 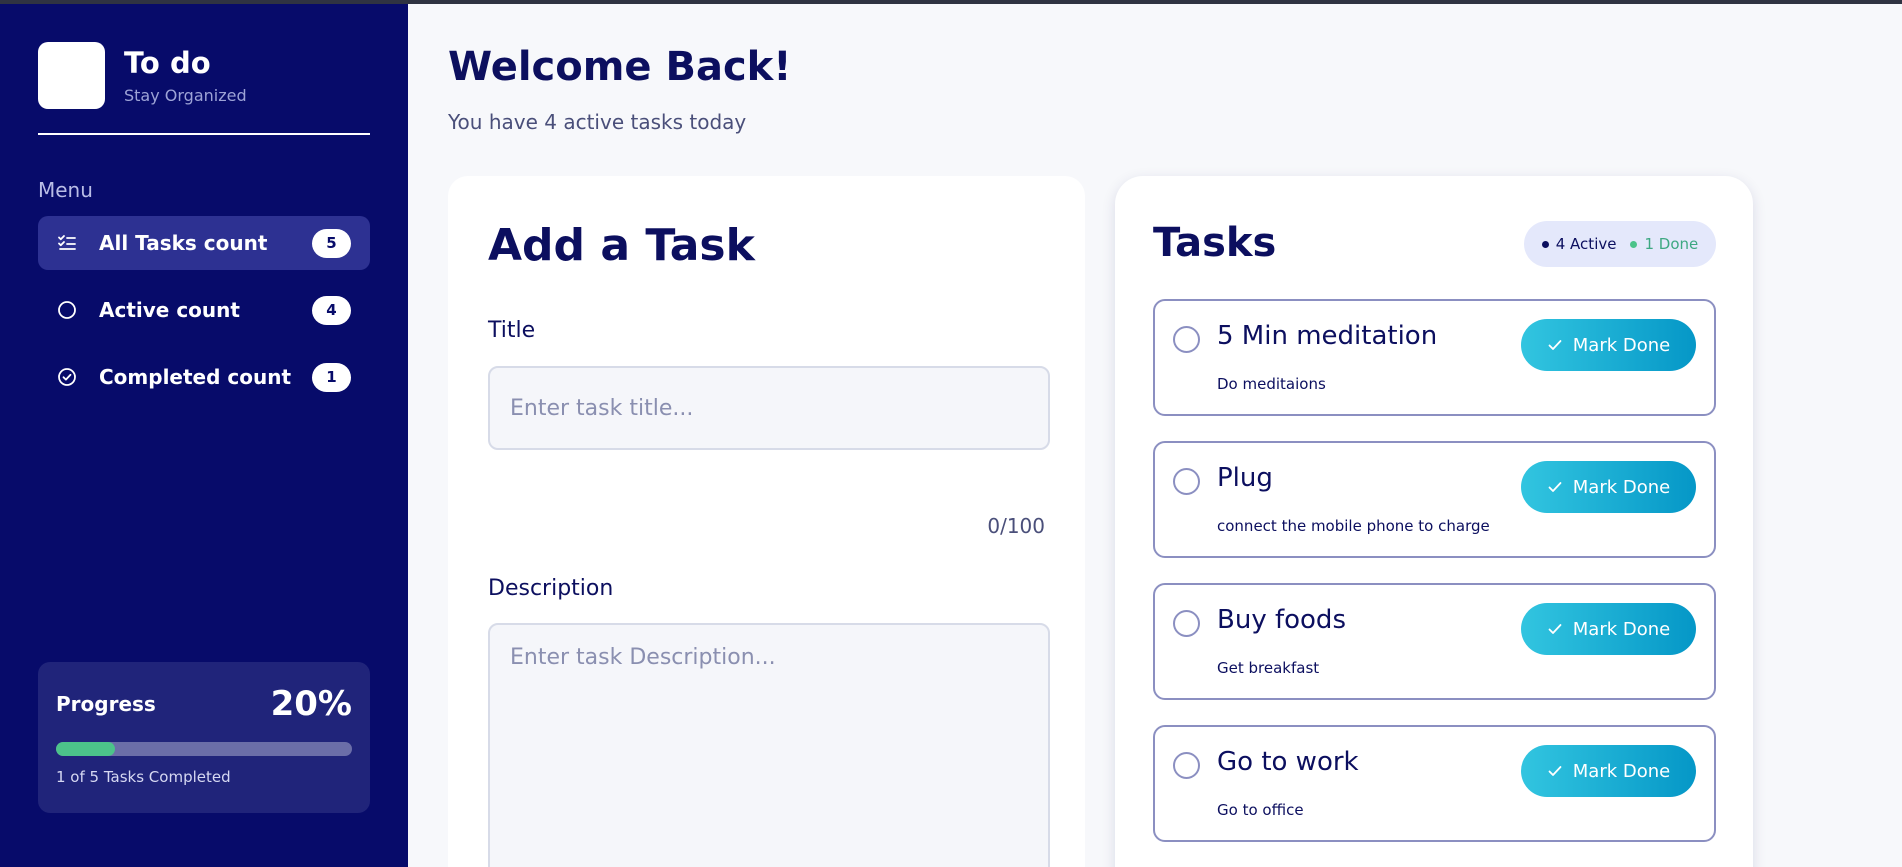 What do you see at coordinates (183, 243) in the screenshot?
I see `sidebar-item-label: All Tasks count` at bounding box center [183, 243].